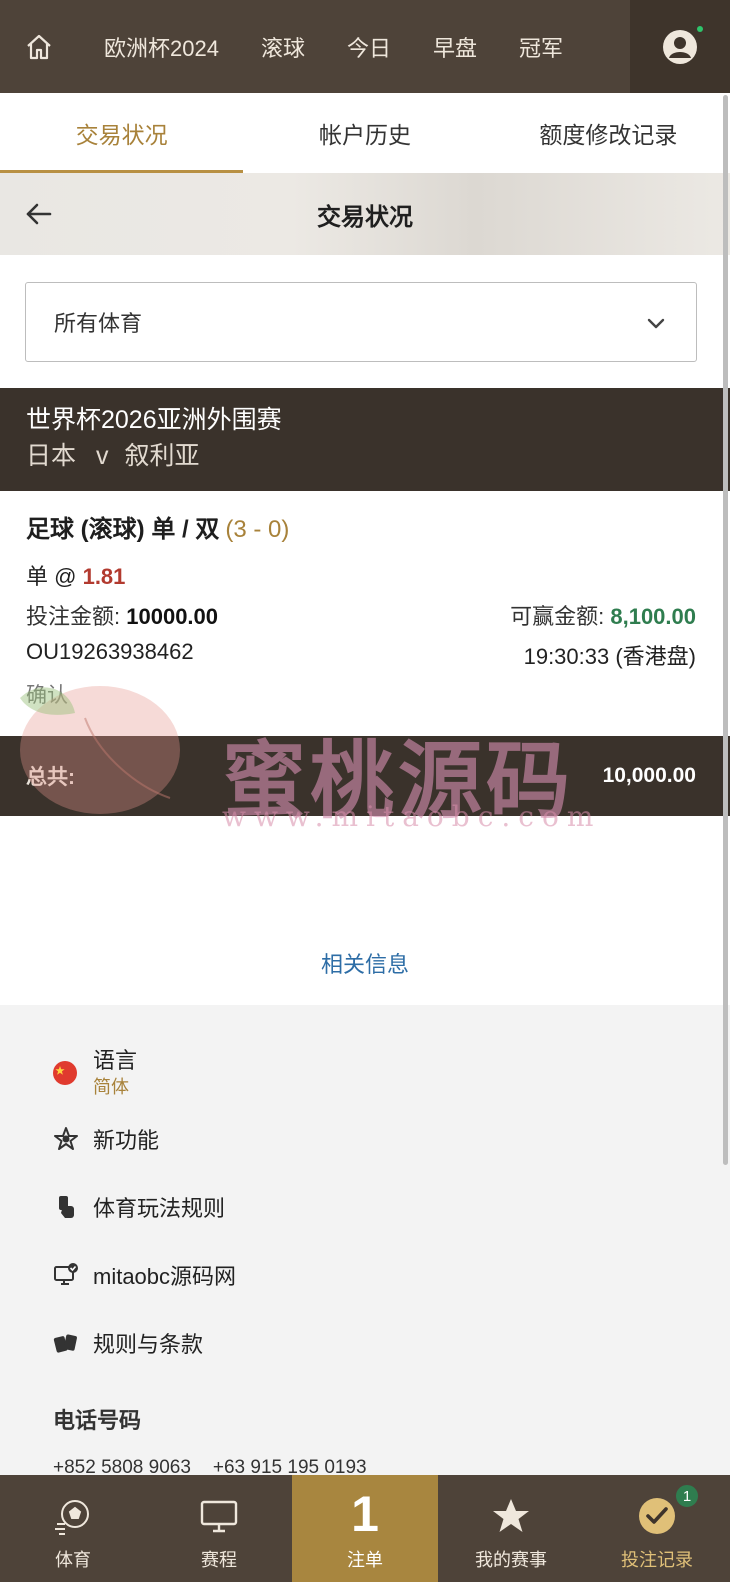 The width and height of the screenshot is (730, 1582). Describe the element at coordinates (657, 1516) in the screenshot. I see `check-circle-icon` at that location.